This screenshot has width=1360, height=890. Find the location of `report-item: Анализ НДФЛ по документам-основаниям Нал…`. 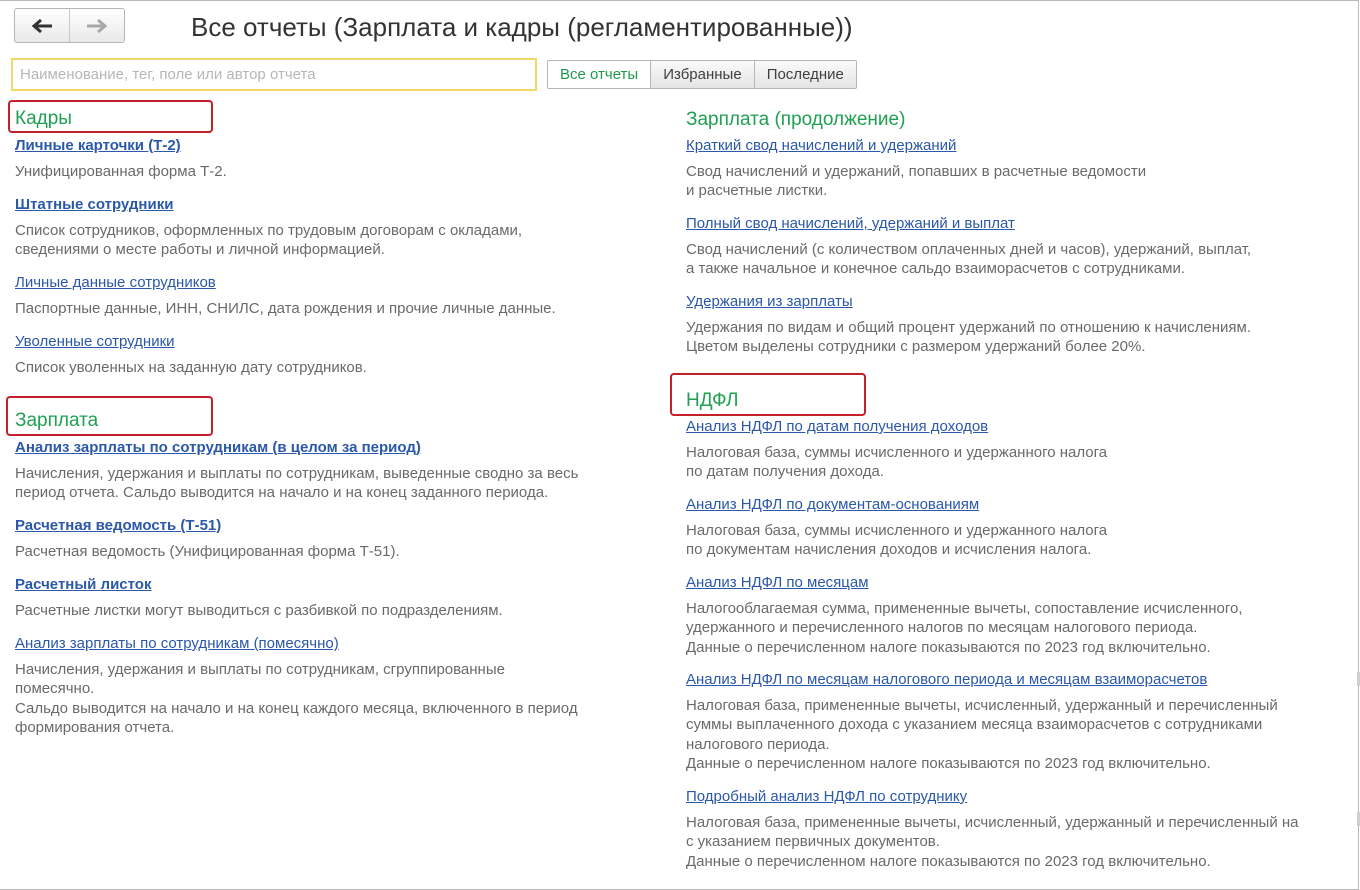

report-item: Анализ НДФЛ по документам-основаниям Нал… is located at coordinates (896, 527).